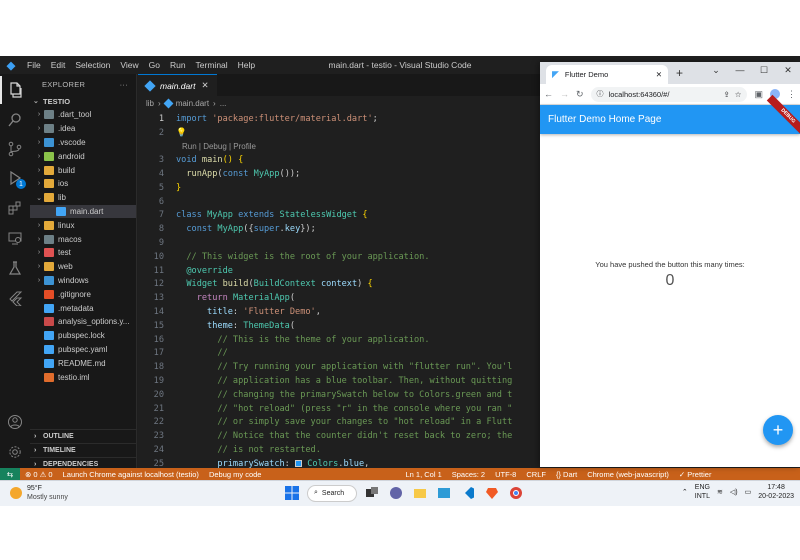 This screenshot has width=800, height=560. Describe the element at coordinates (83, 377) in the screenshot. I see `tree-item: testio.iml` at that location.